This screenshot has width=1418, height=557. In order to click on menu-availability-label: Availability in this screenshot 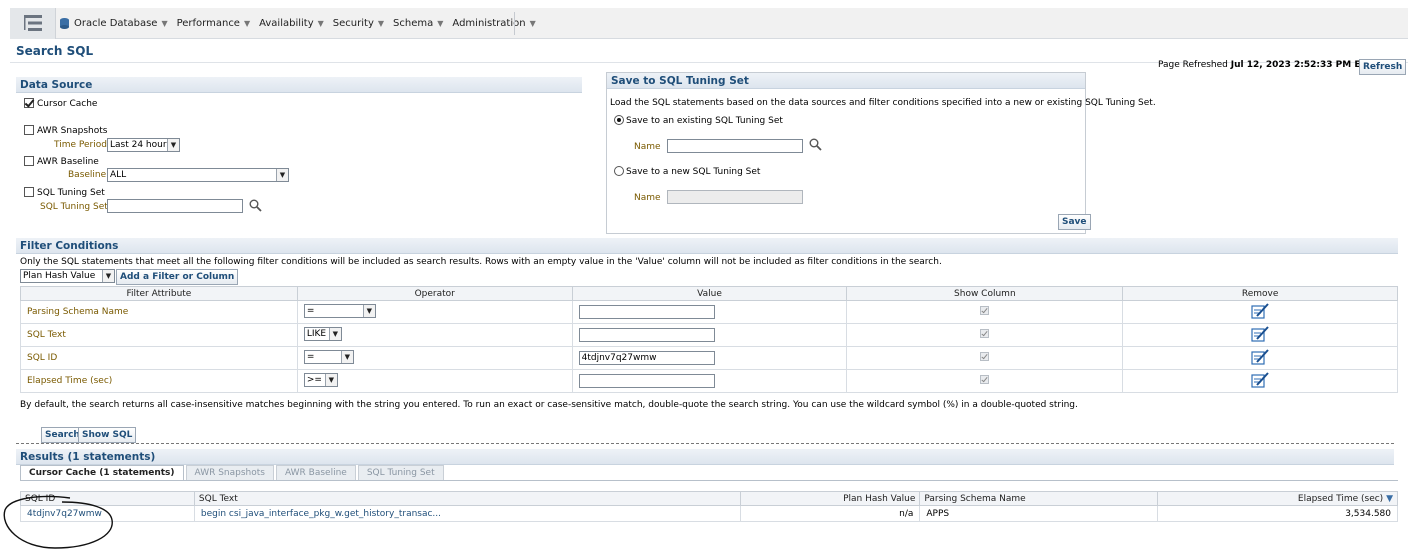, I will do `click(286, 23)`.